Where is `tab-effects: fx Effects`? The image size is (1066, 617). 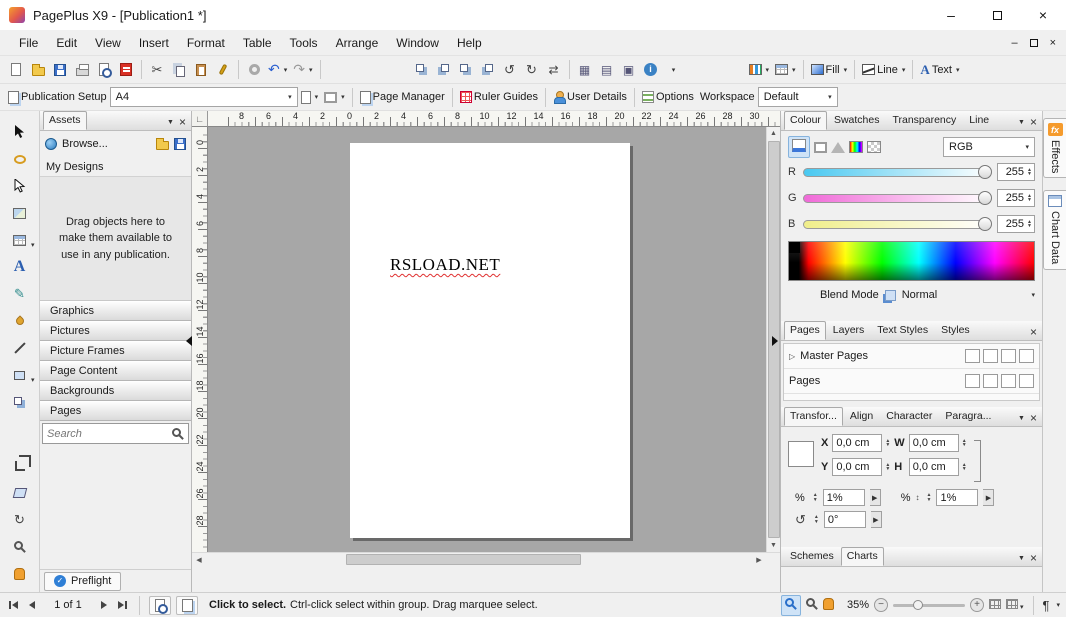 tab-effects: fx Effects is located at coordinates (1054, 148).